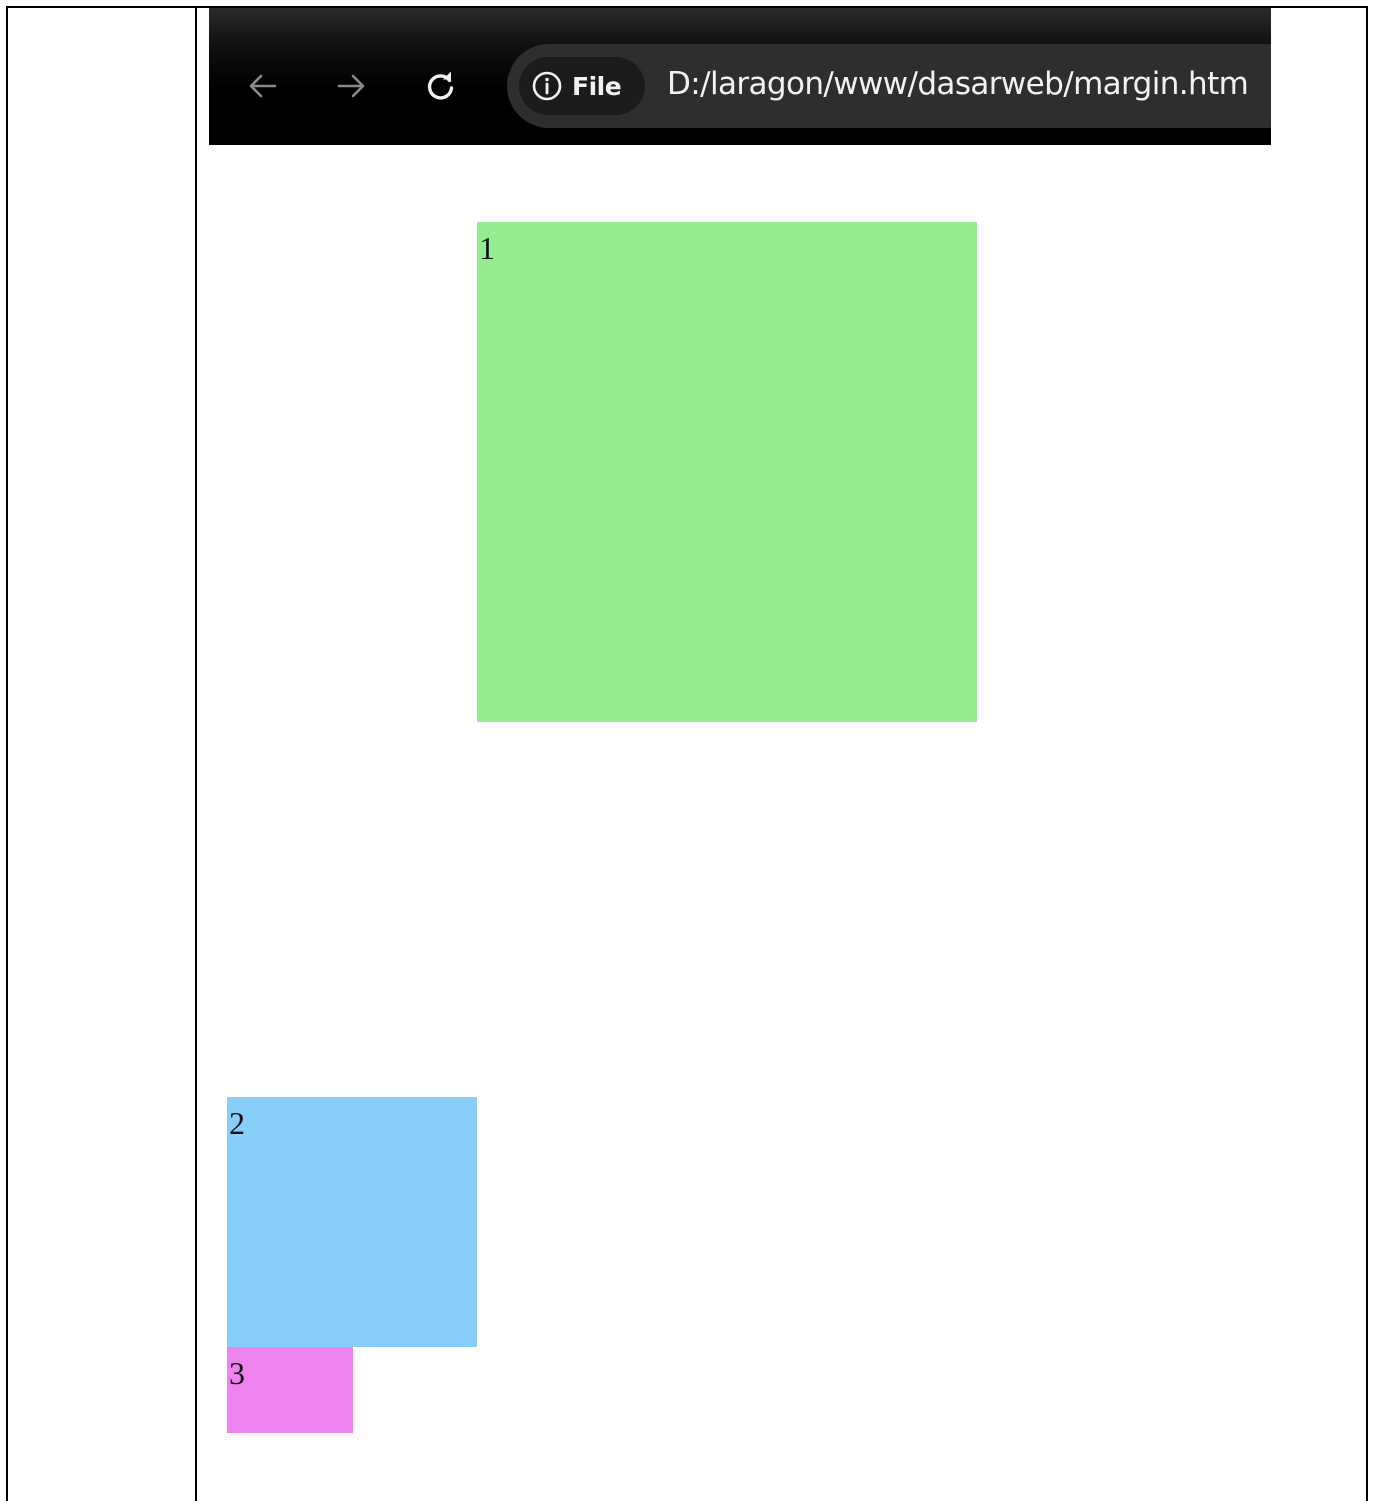 This screenshot has width=1376, height=1501. I want to click on arrow-left-icon, so click(263, 86).